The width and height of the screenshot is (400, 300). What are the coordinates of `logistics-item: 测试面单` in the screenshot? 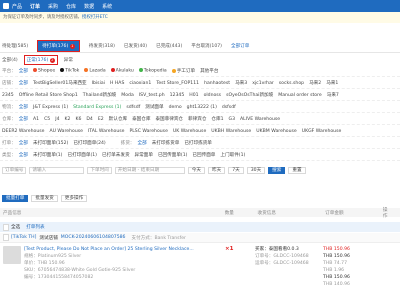 It's located at (154, 107).